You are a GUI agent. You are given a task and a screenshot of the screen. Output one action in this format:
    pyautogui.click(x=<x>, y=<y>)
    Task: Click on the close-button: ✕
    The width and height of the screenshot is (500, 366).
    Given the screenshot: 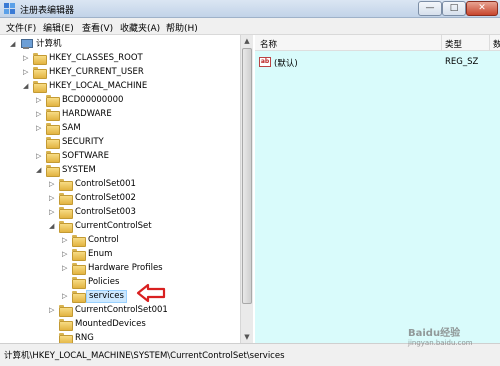 What is the action you would take?
    pyautogui.click(x=482, y=8)
    